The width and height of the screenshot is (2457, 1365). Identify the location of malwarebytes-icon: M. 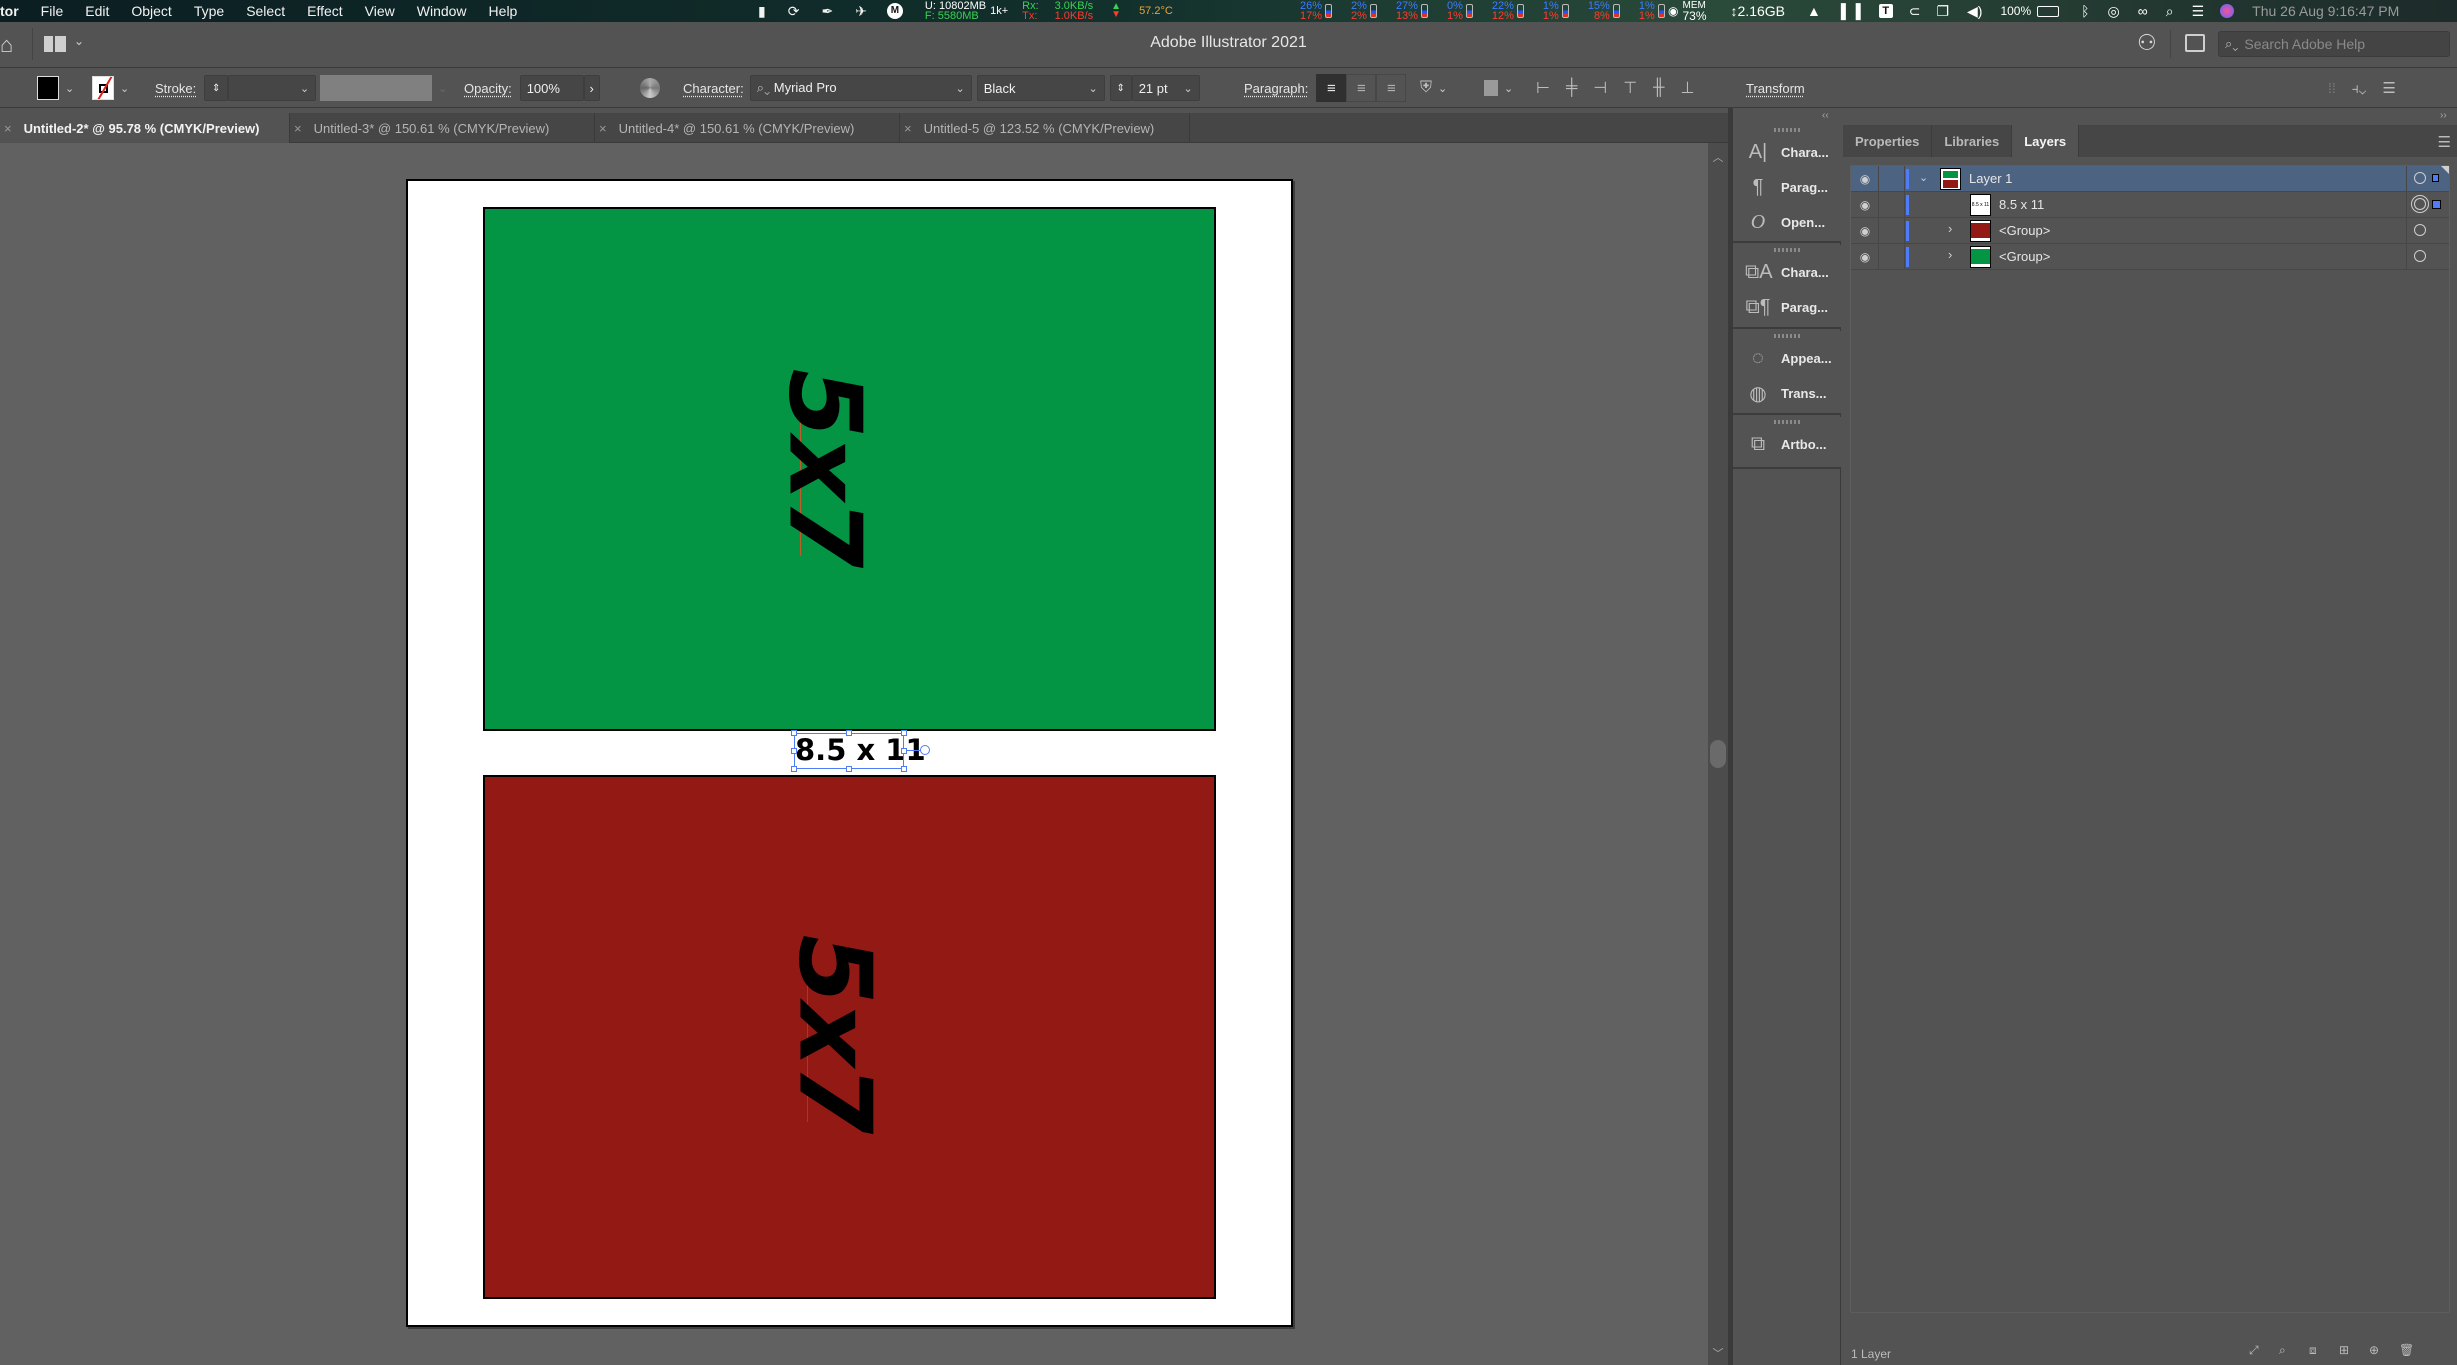
(894, 11).